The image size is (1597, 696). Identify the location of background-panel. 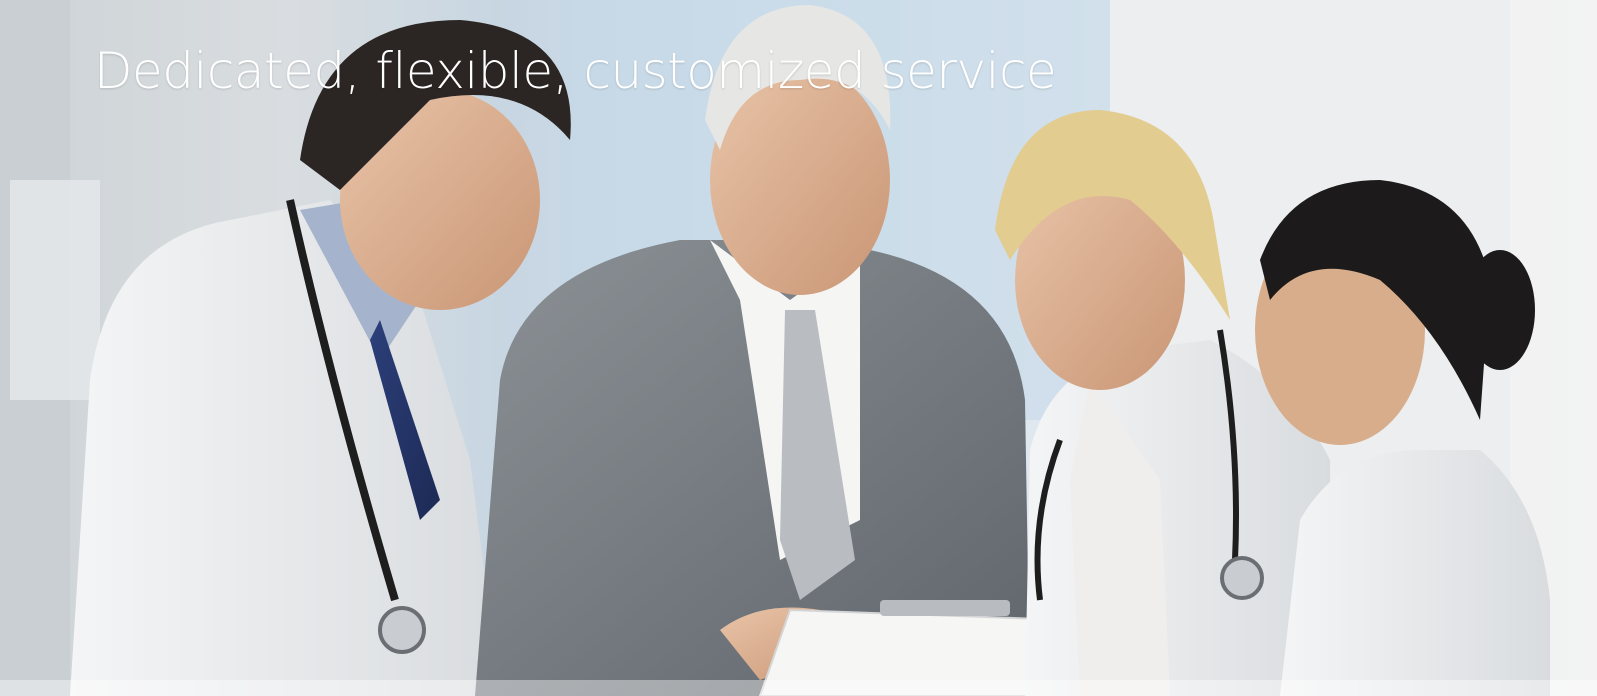
(55, 290).